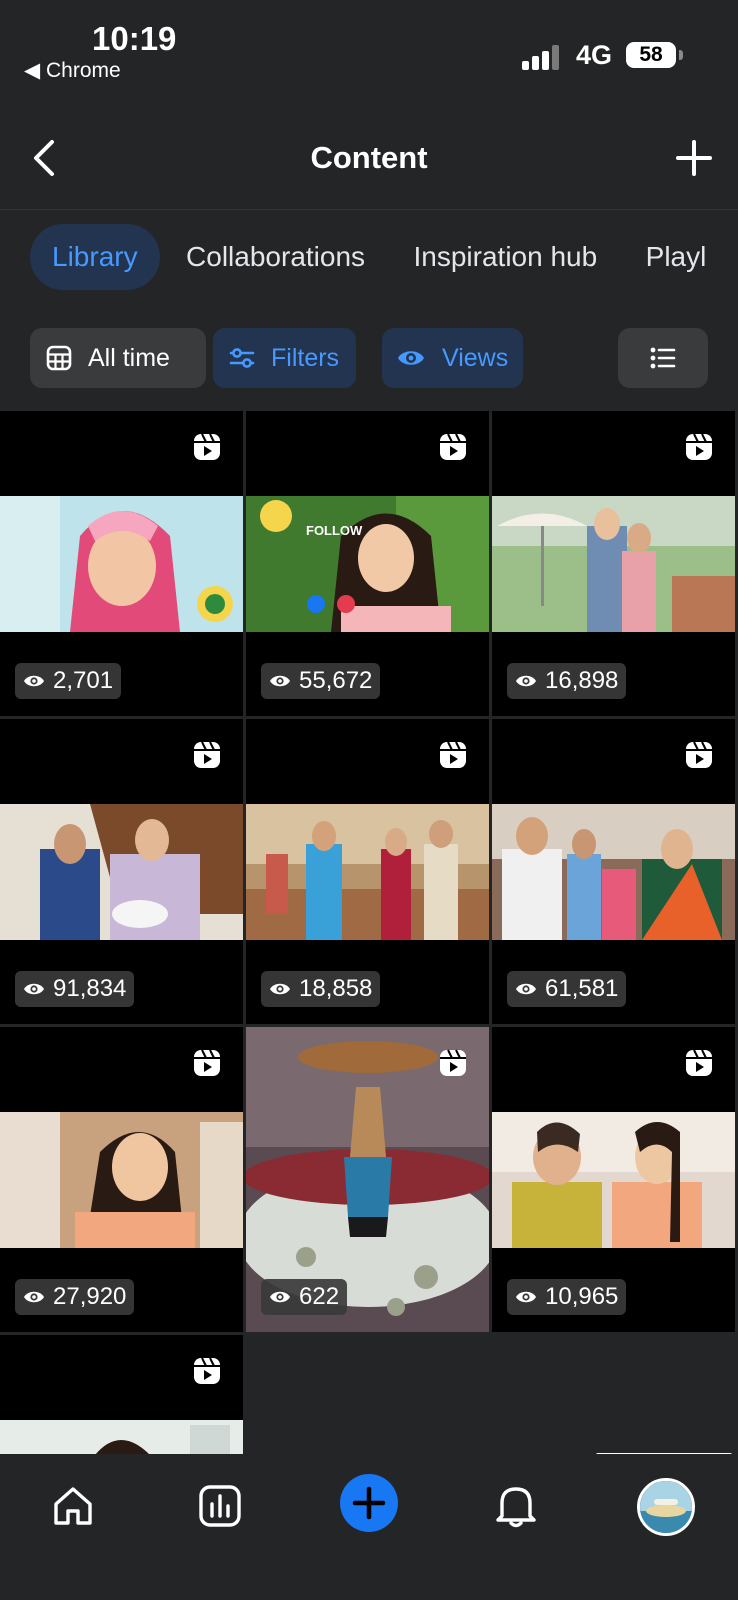 The width and height of the screenshot is (738, 1600). I want to click on list-view-icon, so click(663, 358).